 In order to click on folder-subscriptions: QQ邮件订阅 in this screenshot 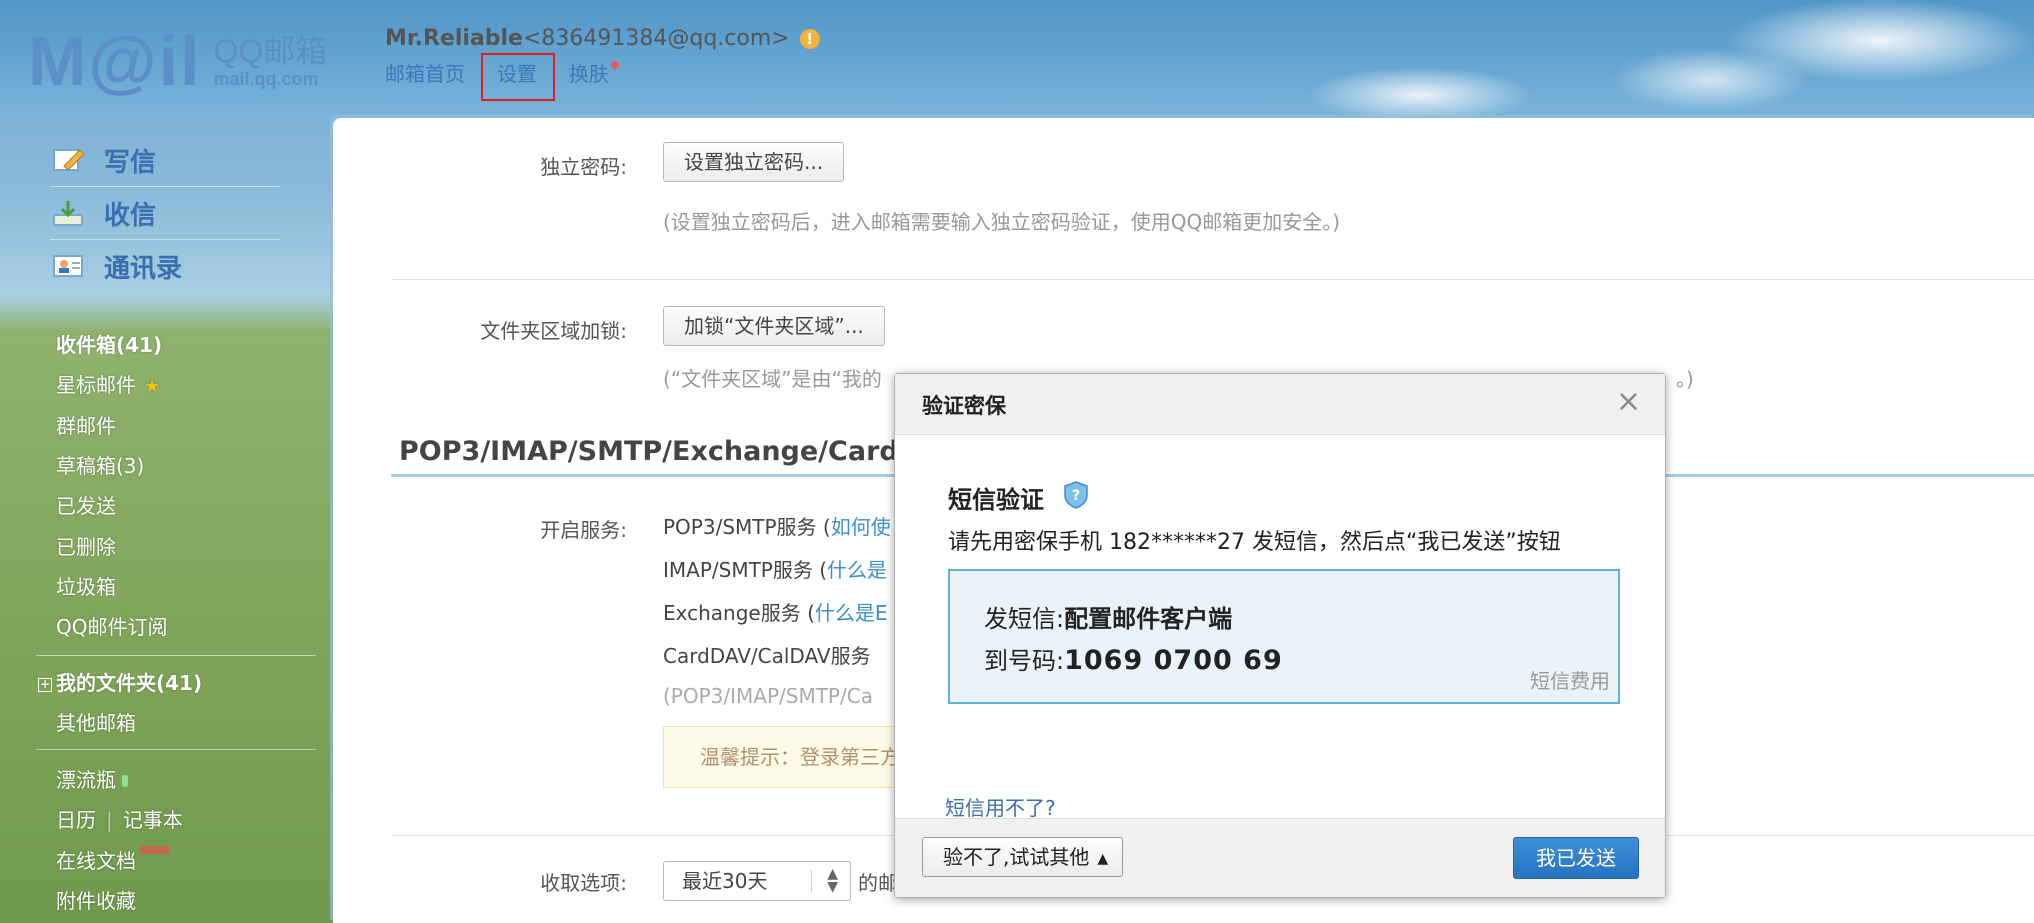, I will do `click(111, 625)`.